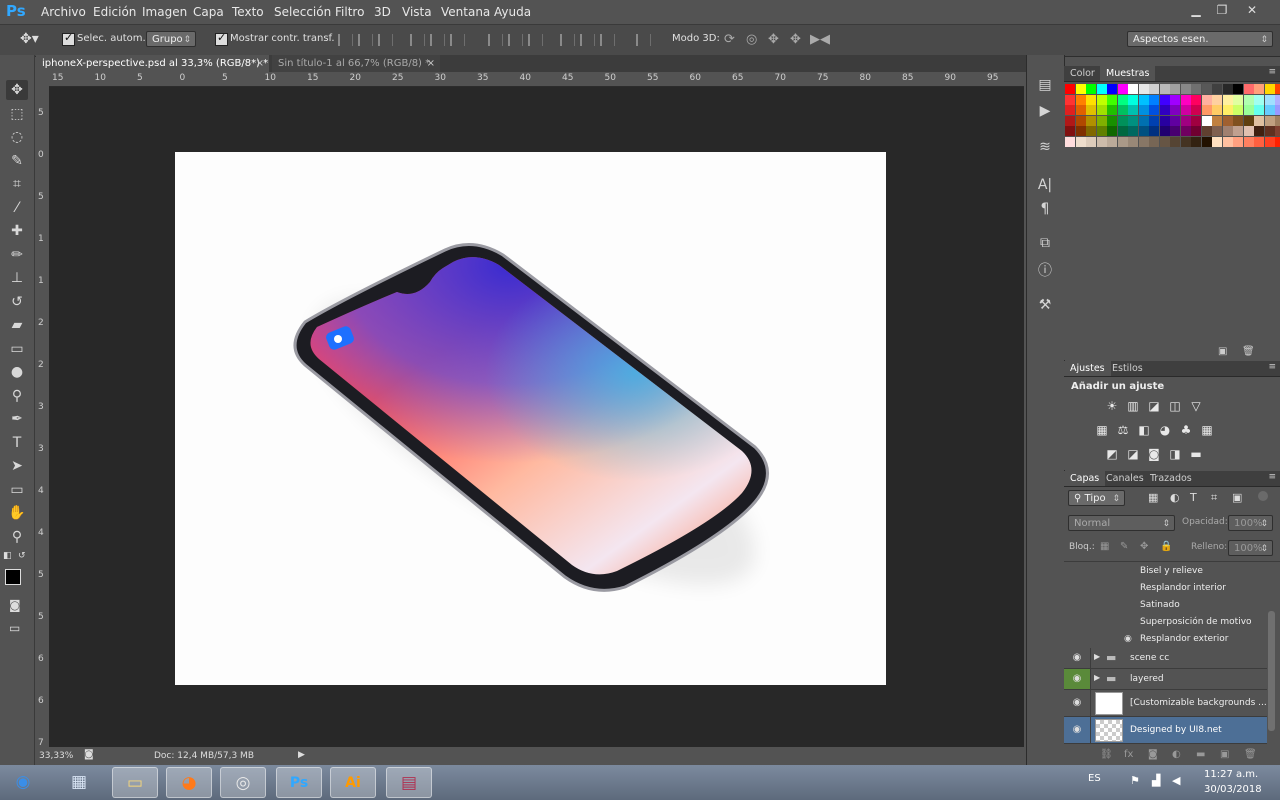  I want to click on menu-ventana: Ventana, so click(465, 12).